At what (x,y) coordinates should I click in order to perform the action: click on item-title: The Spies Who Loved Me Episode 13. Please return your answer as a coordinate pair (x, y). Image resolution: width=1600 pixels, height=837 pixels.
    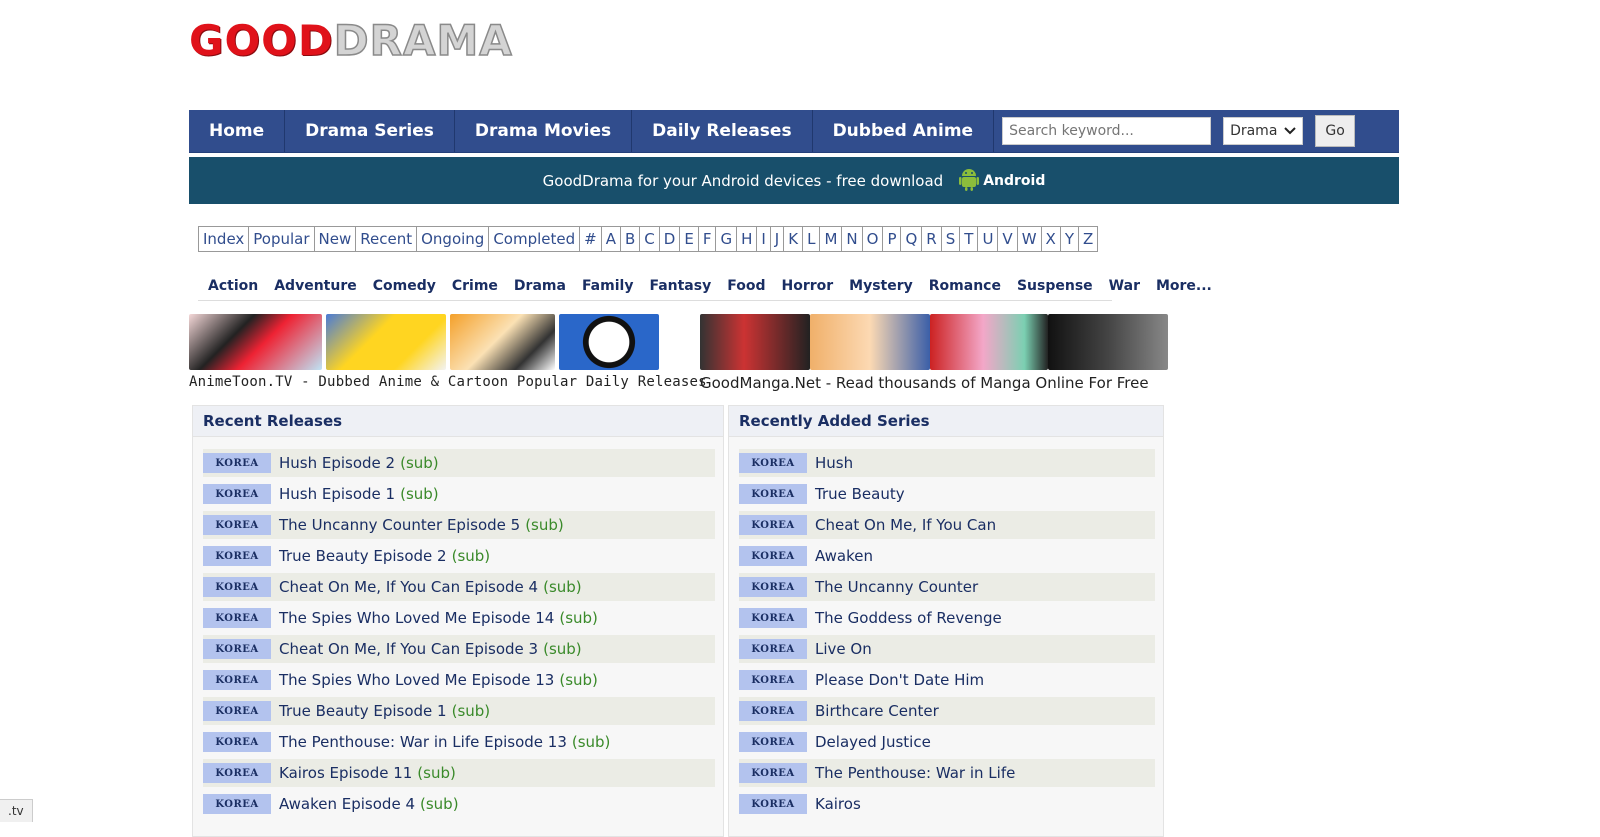
    Looking at the image, I should click on (416, 680).